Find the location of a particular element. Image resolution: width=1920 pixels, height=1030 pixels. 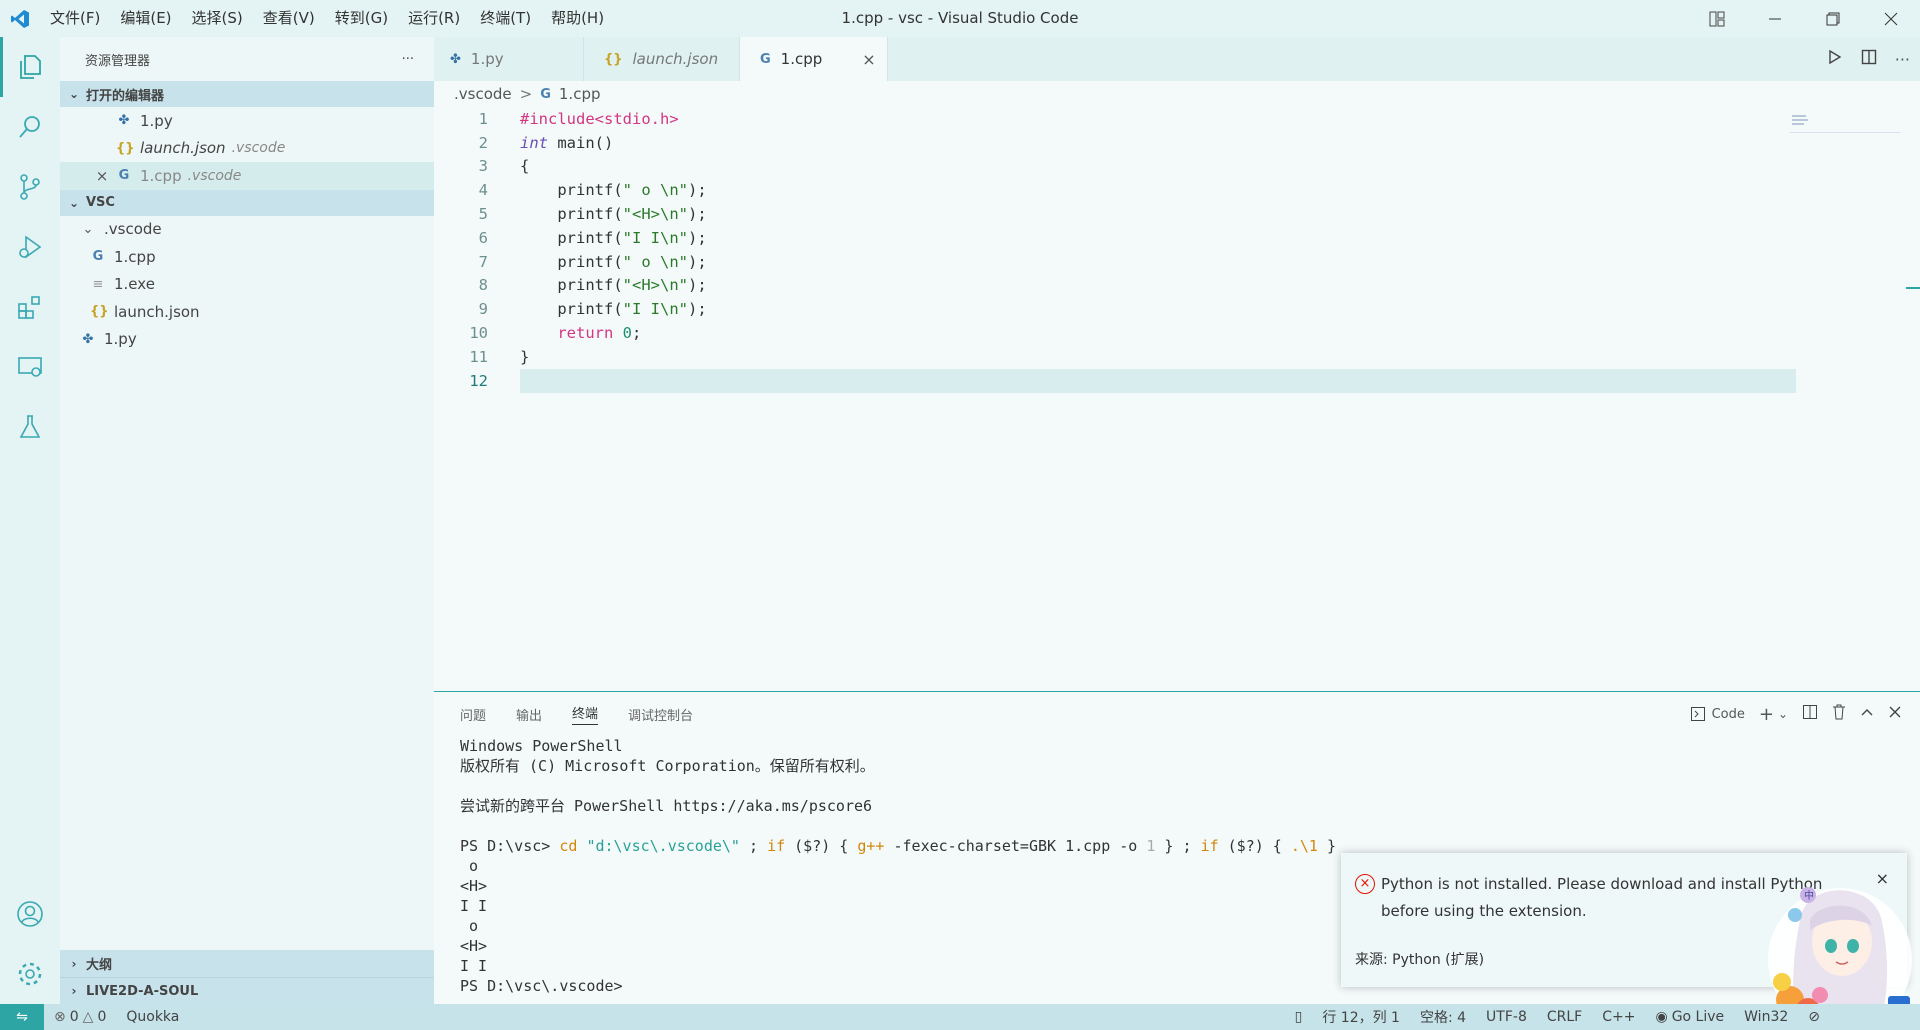

tab-1-cpp: G 1.cpp × is located at coordinates (814, 59).